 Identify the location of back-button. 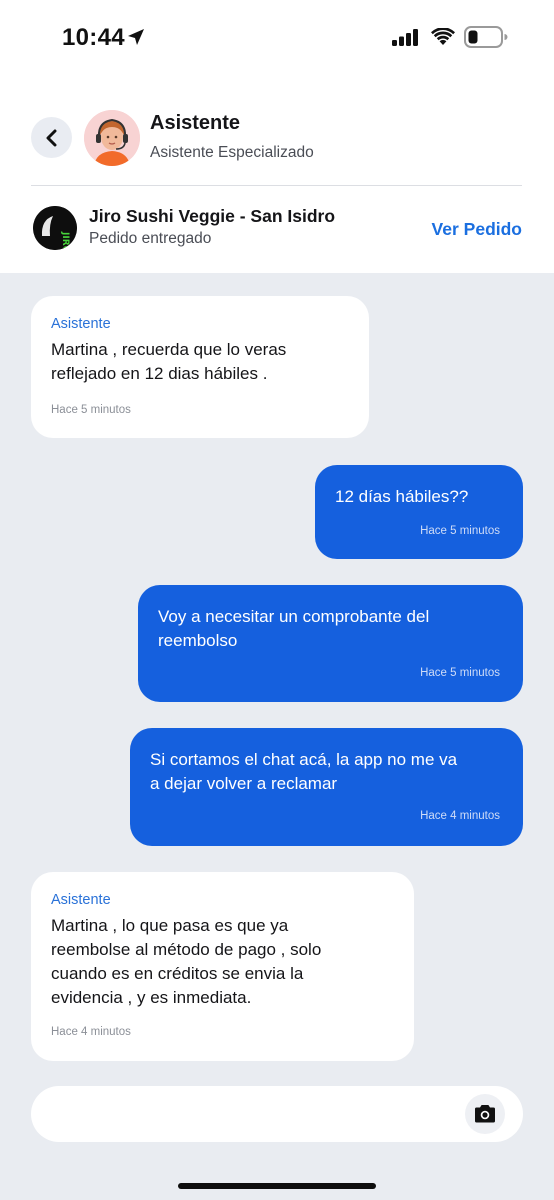
(51, 137).